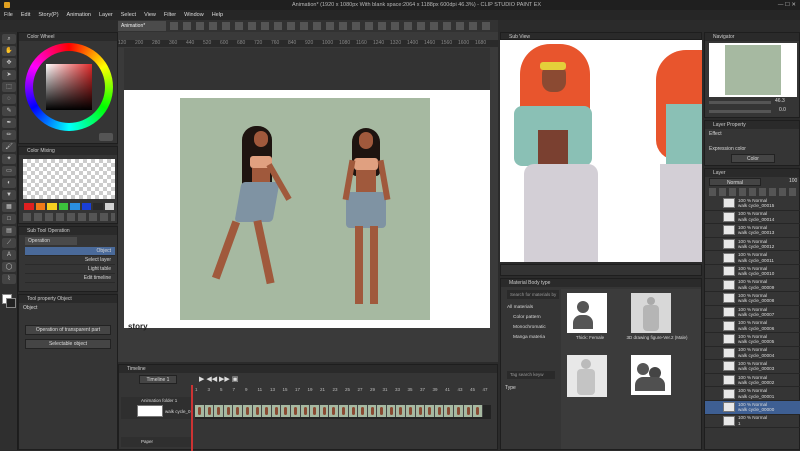 This screenshot has height=451, width=800. What do you see at coordinates (217, 15) in the screenshot?
I see `menu-item: Help` at bounding box center [217, 15].